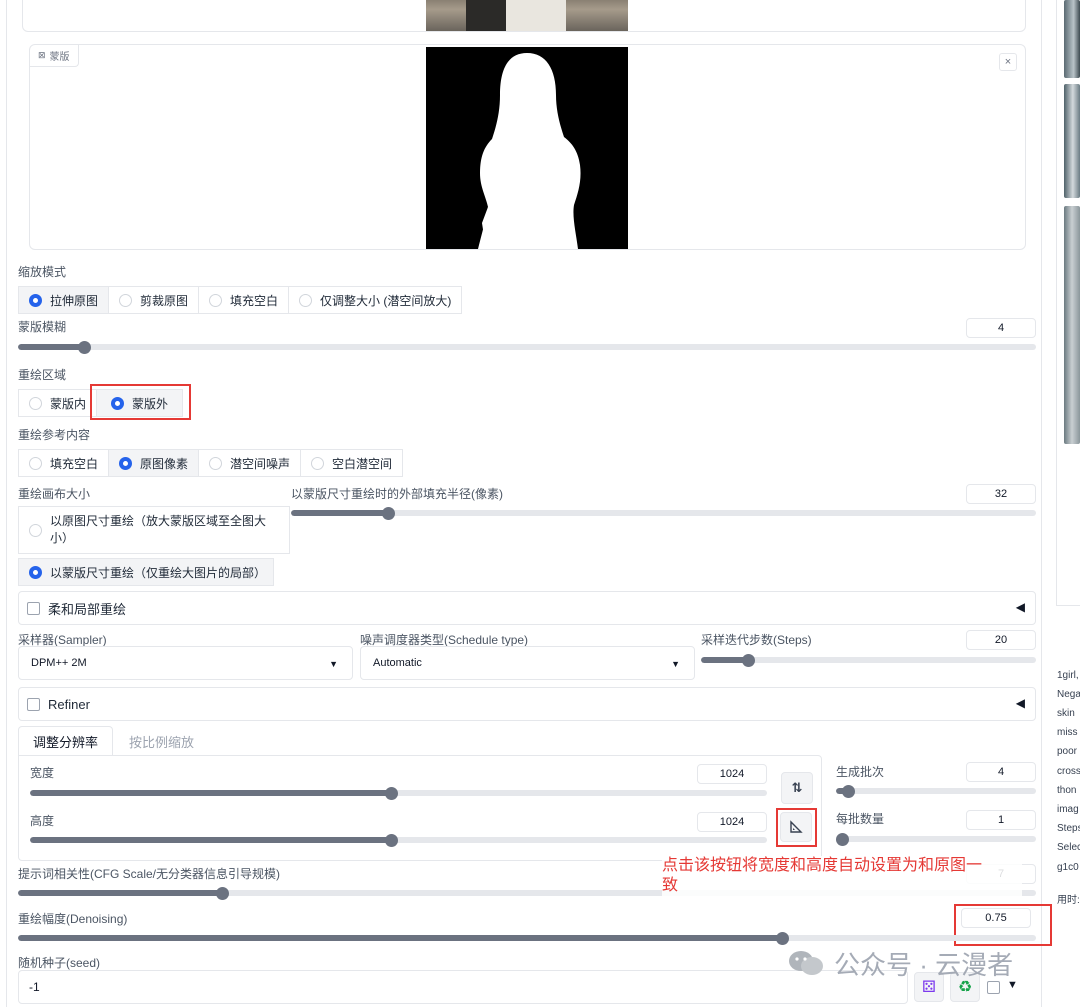 The width and height of the screenshot is (1080, 1007). Describe the element at coordinates (1001, 772) in the screenshot. I see `batch-count-input: 4` at that location.